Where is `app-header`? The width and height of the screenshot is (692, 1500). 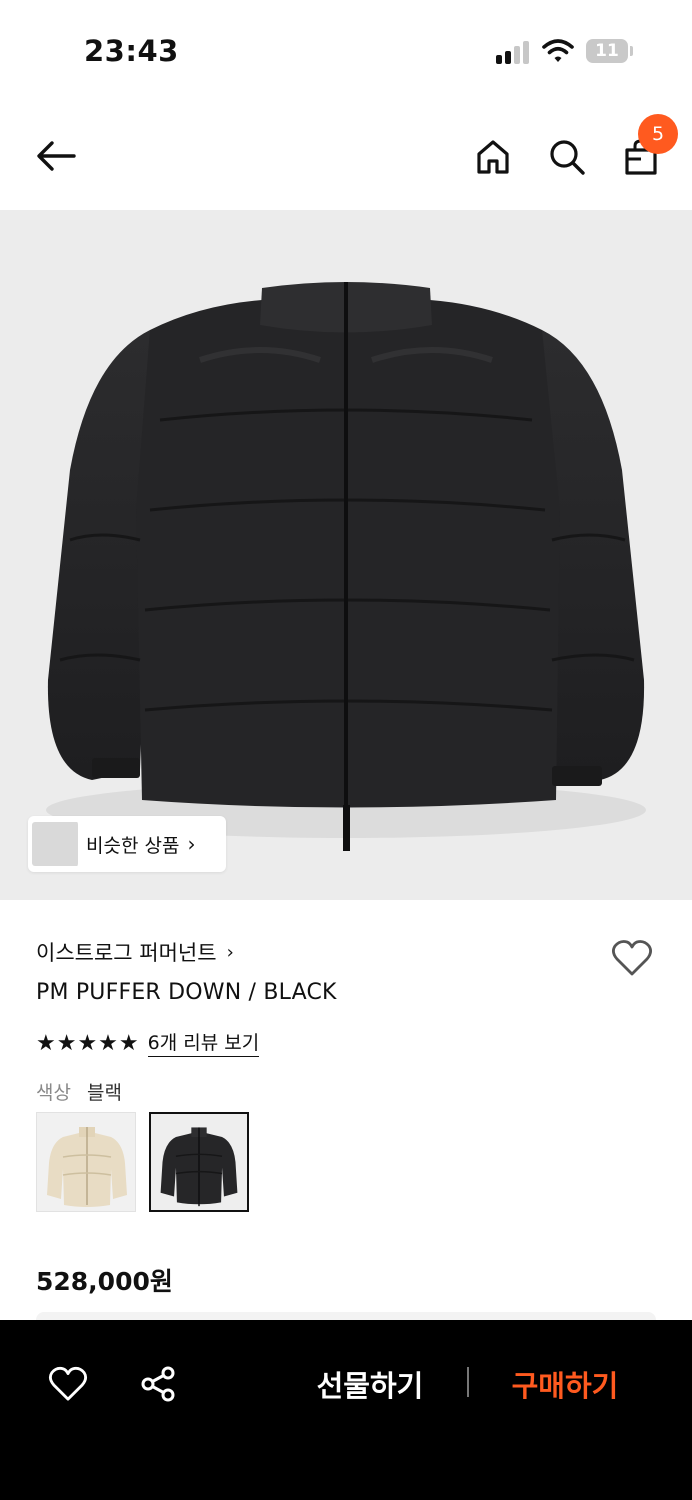 app-header is located at coordinates (346, 155).